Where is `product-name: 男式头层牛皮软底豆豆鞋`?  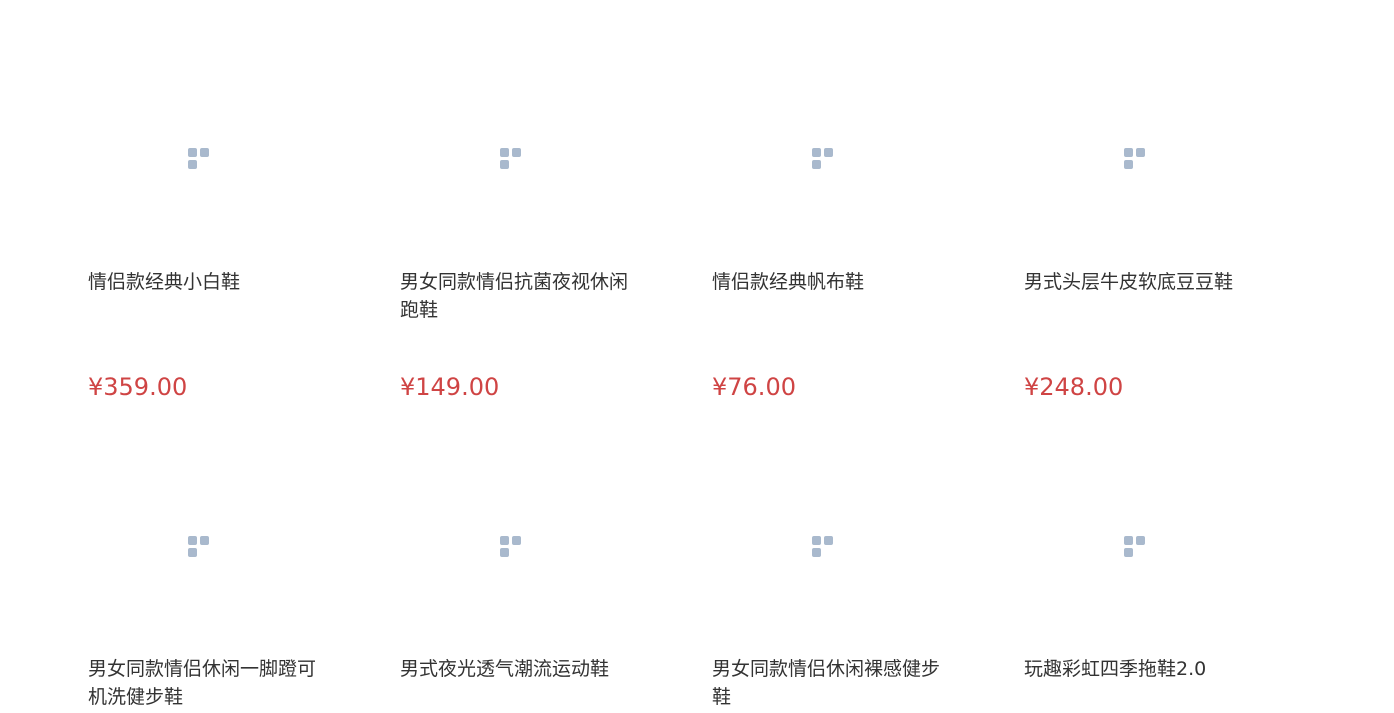
product-name: 男式头层牛皮软底豆豆鞋 is located at coordinates (1138, 282).